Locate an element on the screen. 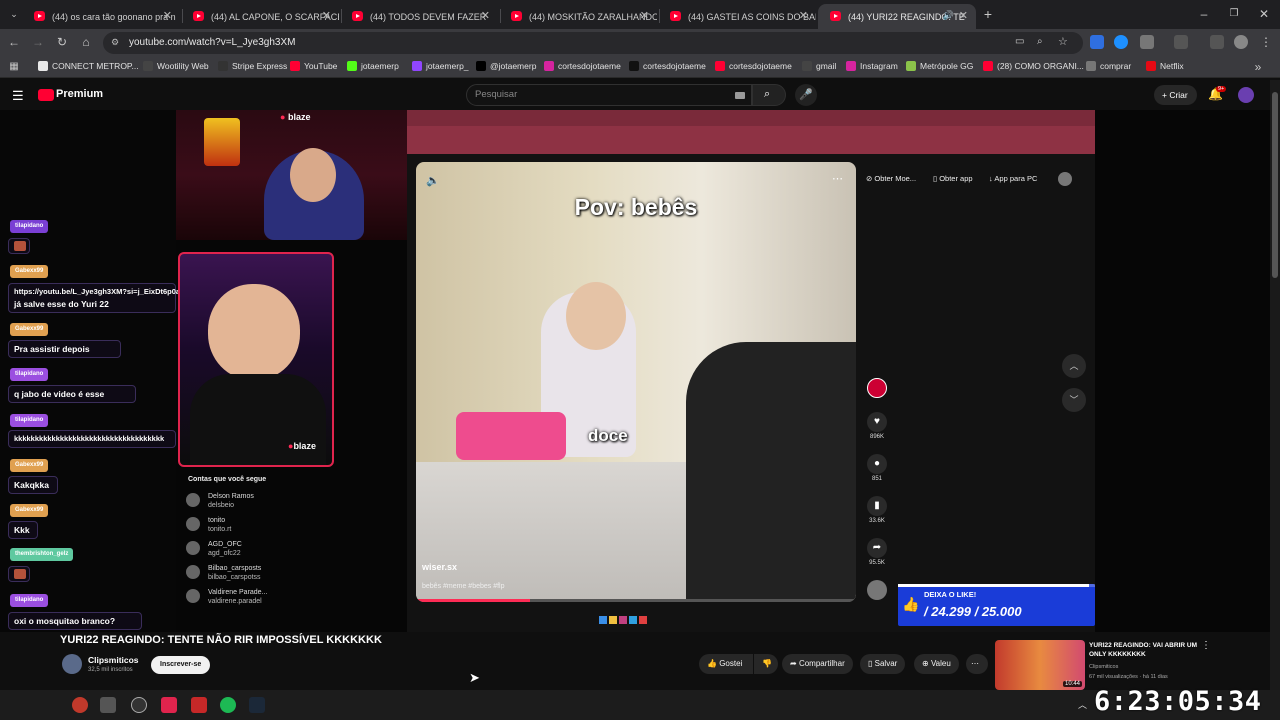 This screenshot has height=720, width=1280. back-icon: ← is located at coordinates (14, 42).